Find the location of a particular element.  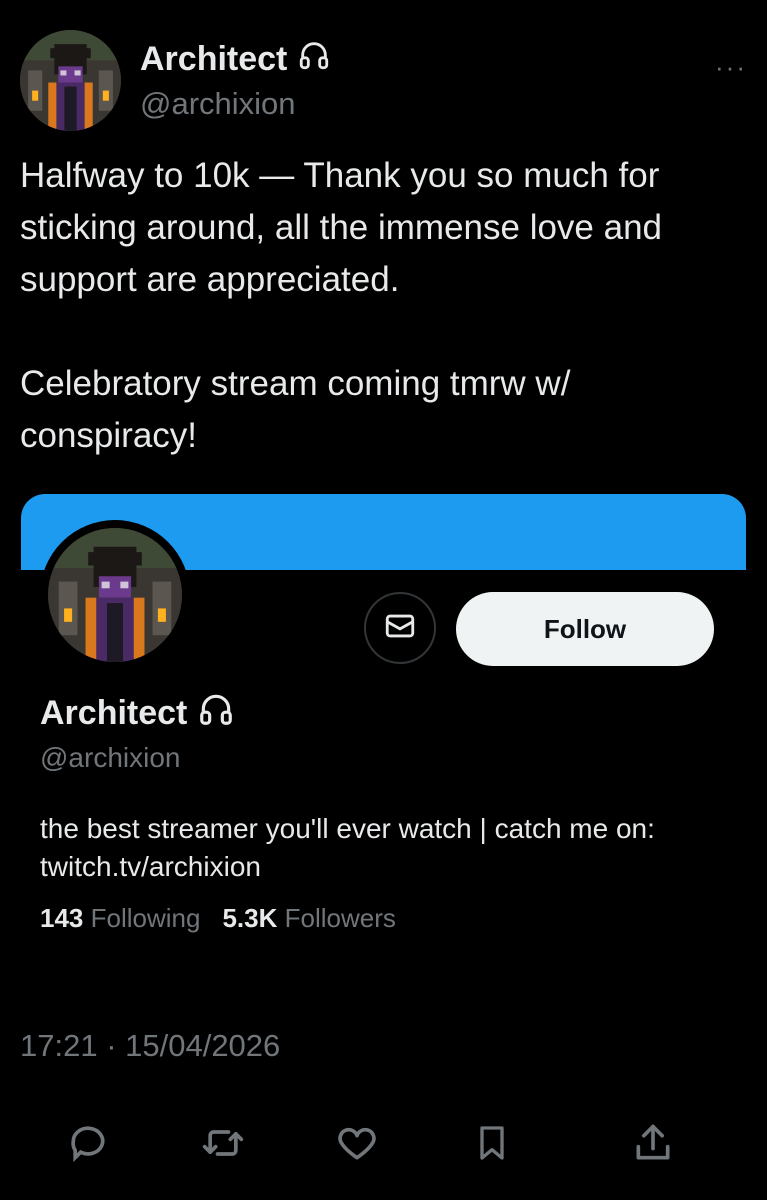

author-name-row: Architect is located at coordinates (235, 59).